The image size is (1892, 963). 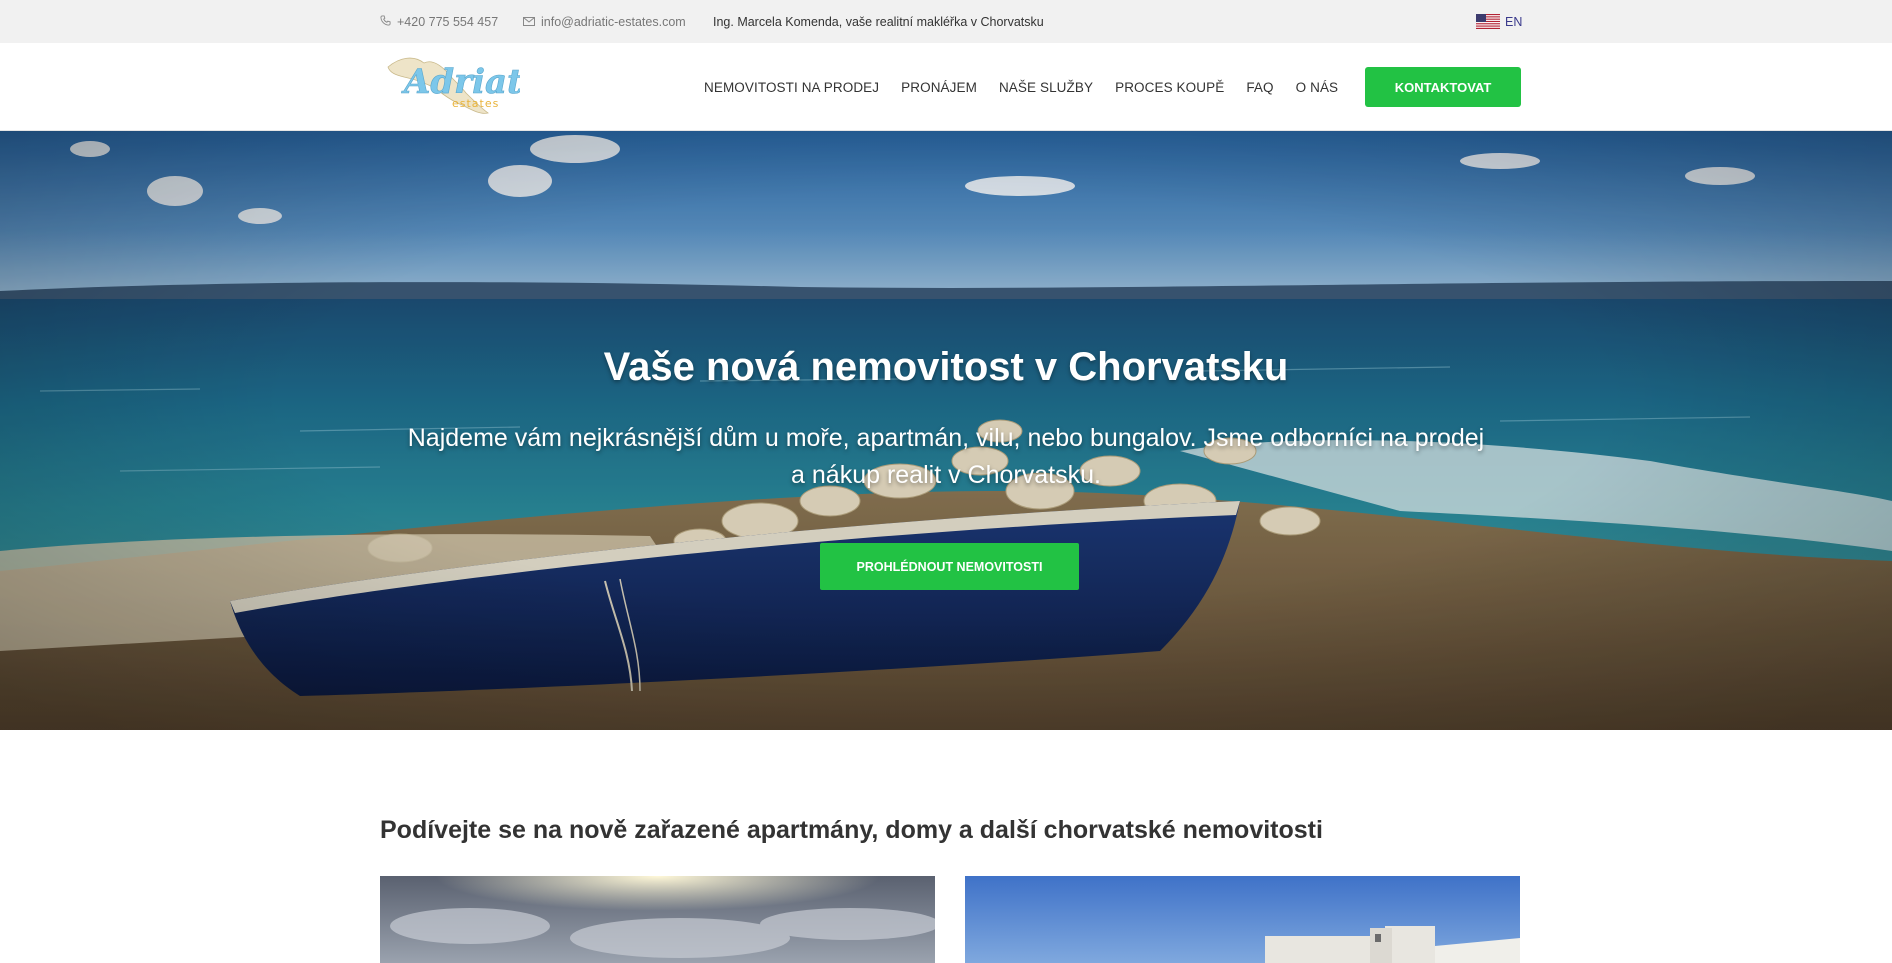 I want to click on language-label: EN, so click(x=1513, y=22).